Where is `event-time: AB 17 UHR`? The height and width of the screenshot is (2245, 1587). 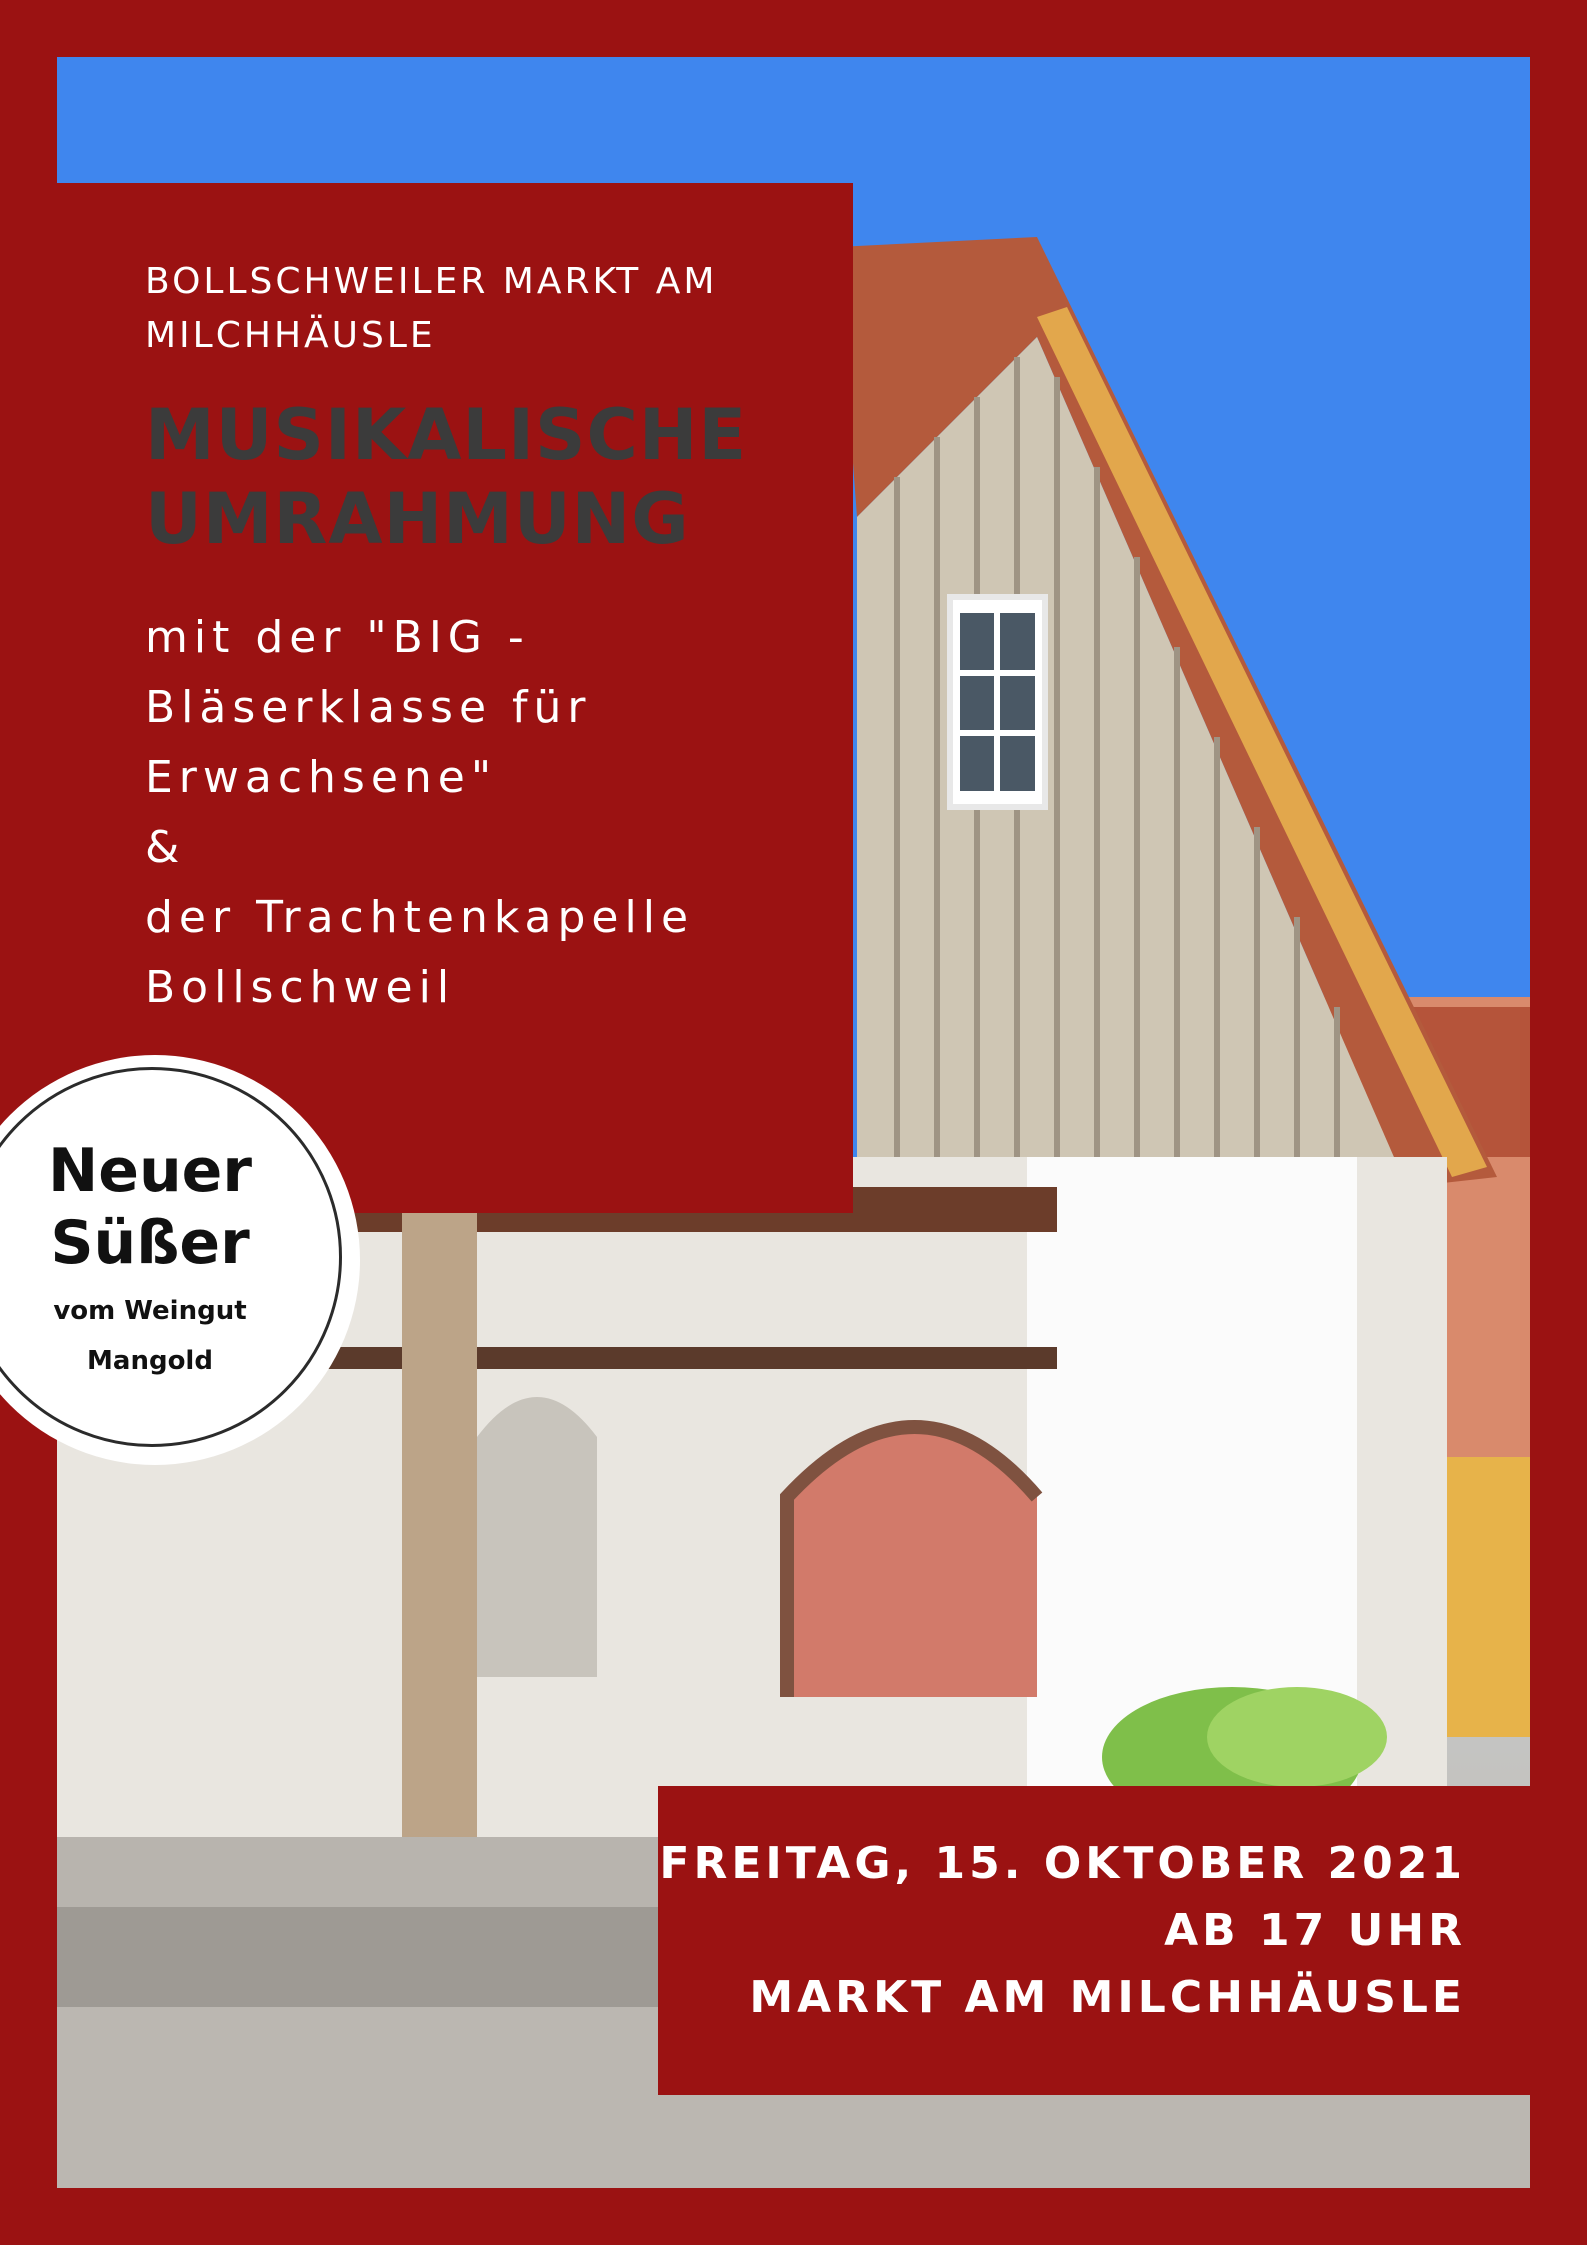
event-time: AB 17 UHR is located at coordinates (1315, 1930).